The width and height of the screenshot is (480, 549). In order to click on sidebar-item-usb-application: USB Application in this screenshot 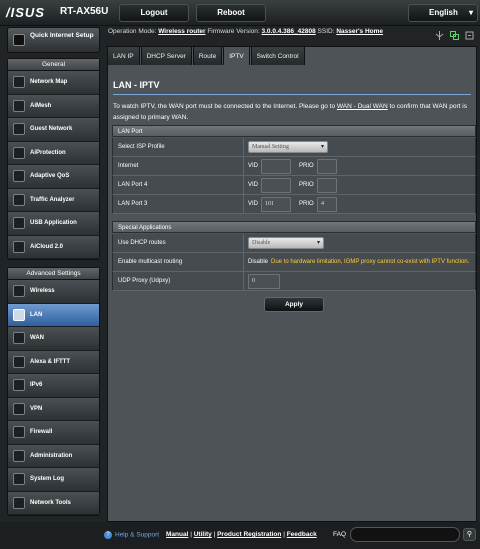, I will do `click(53, 224)`.